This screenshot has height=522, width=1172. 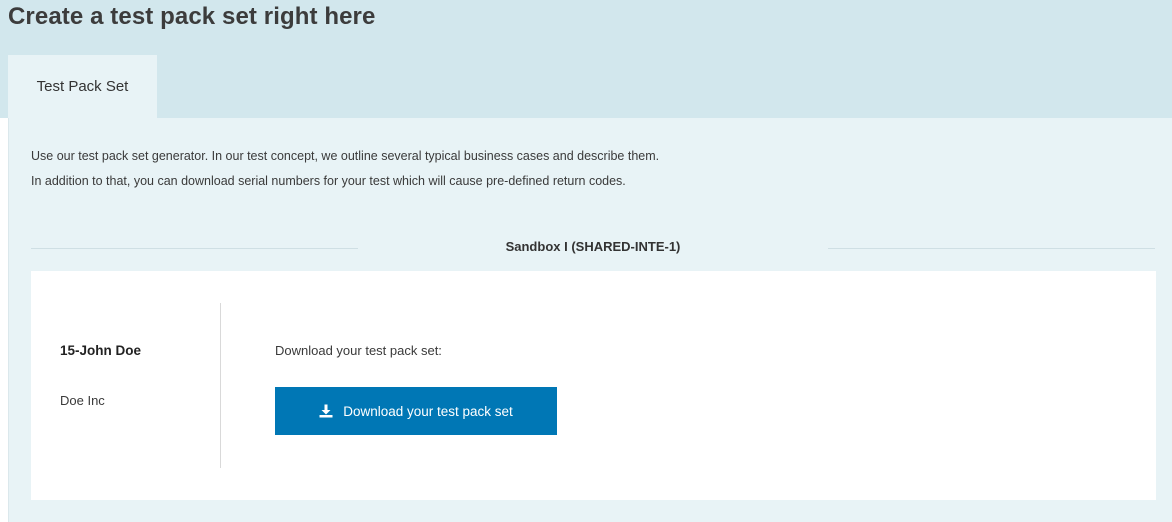 I want to click on tab-test-pack-set: Test Pack Set, so click(x=82, y=86).